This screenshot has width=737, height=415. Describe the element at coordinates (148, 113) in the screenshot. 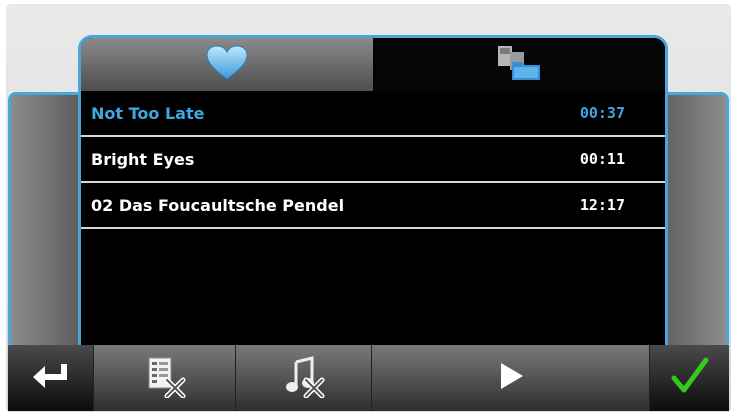

I see `track-title: Not Too Late` at that location.